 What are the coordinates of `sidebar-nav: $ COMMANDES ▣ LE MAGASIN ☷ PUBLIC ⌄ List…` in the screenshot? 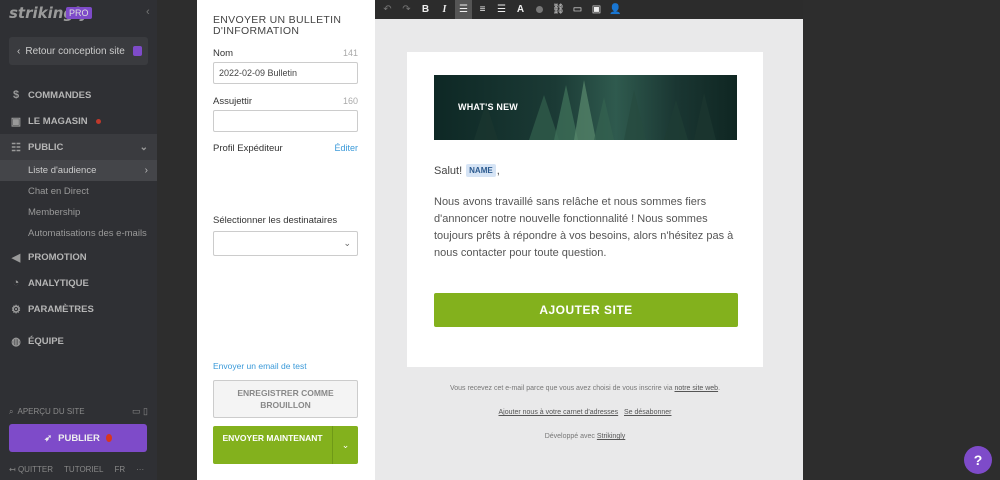 It's located at (78, 218).